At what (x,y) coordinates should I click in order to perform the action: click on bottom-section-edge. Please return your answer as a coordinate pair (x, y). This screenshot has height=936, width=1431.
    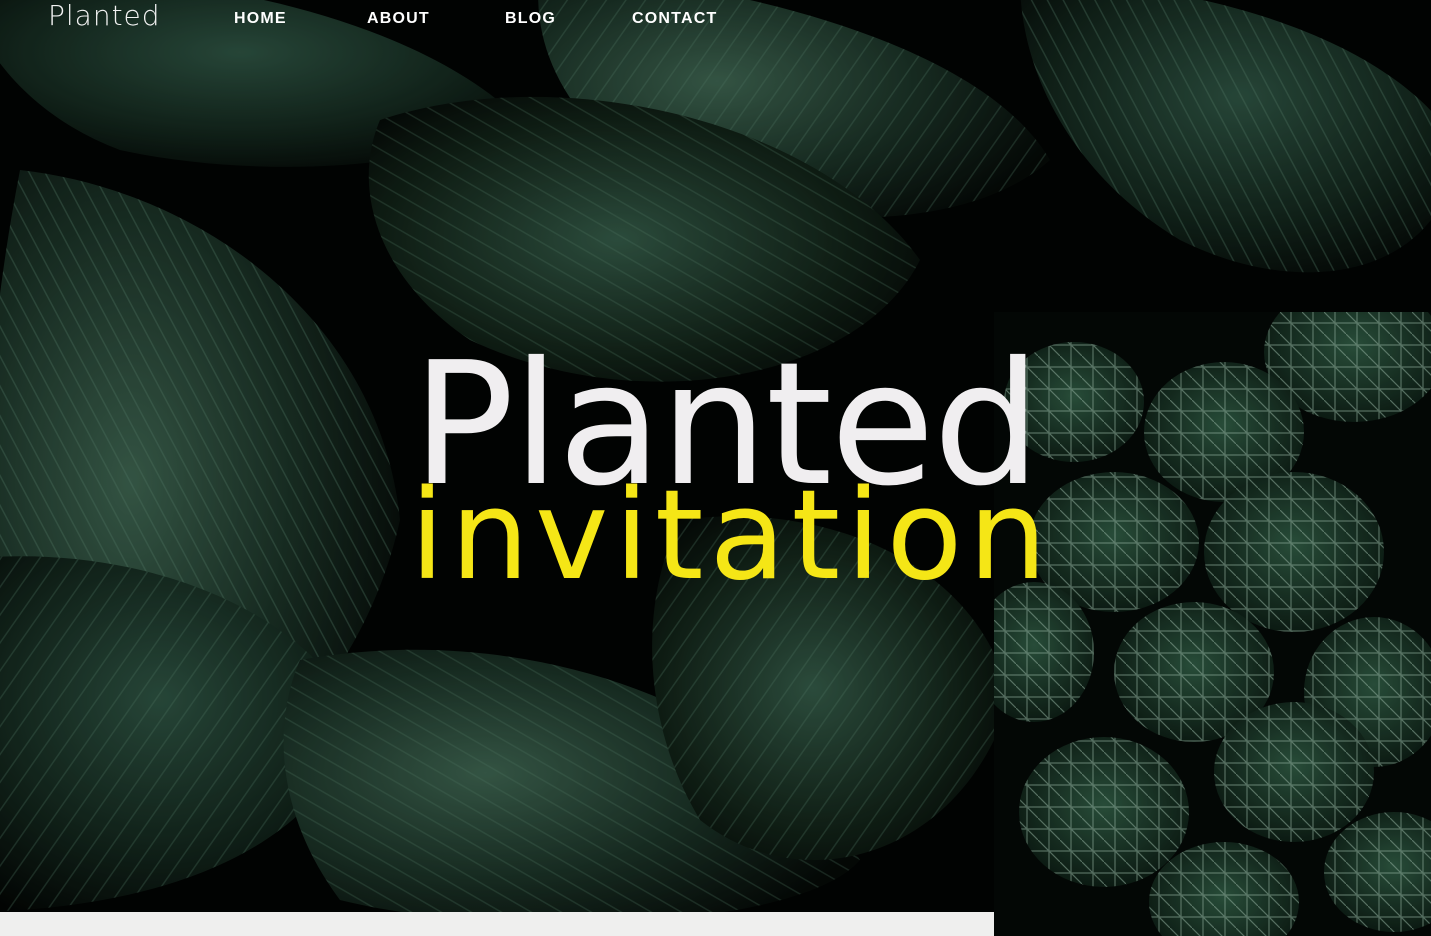
    Looking at the image, I should click on (497, 924).